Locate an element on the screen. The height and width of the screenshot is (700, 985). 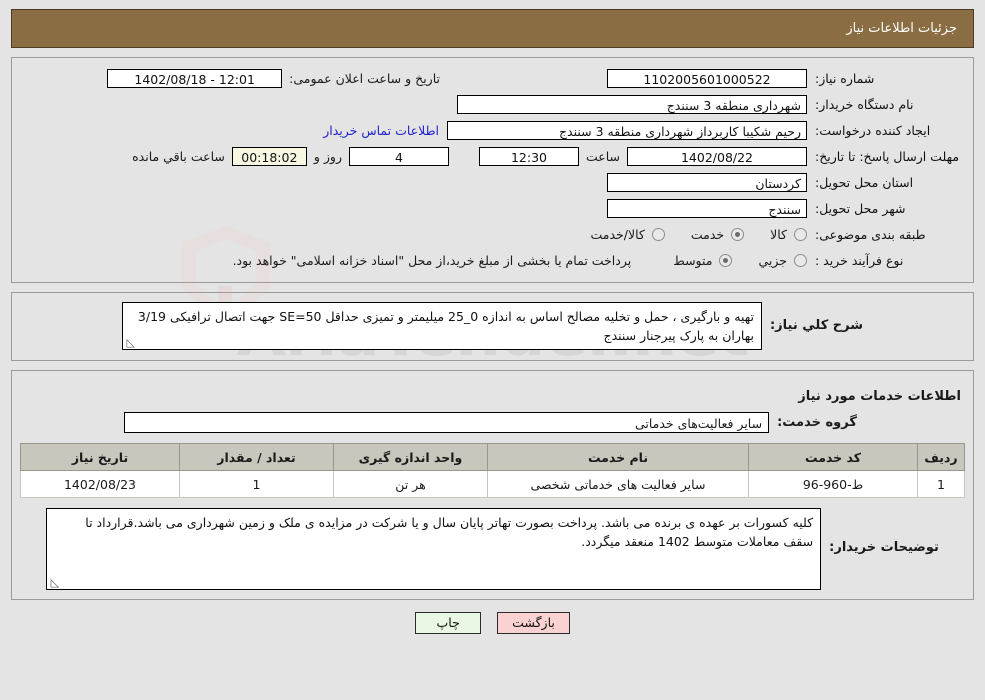
service-group-value: سایر فعالیت‌های خدماتی is located at coordinates (447, 422).